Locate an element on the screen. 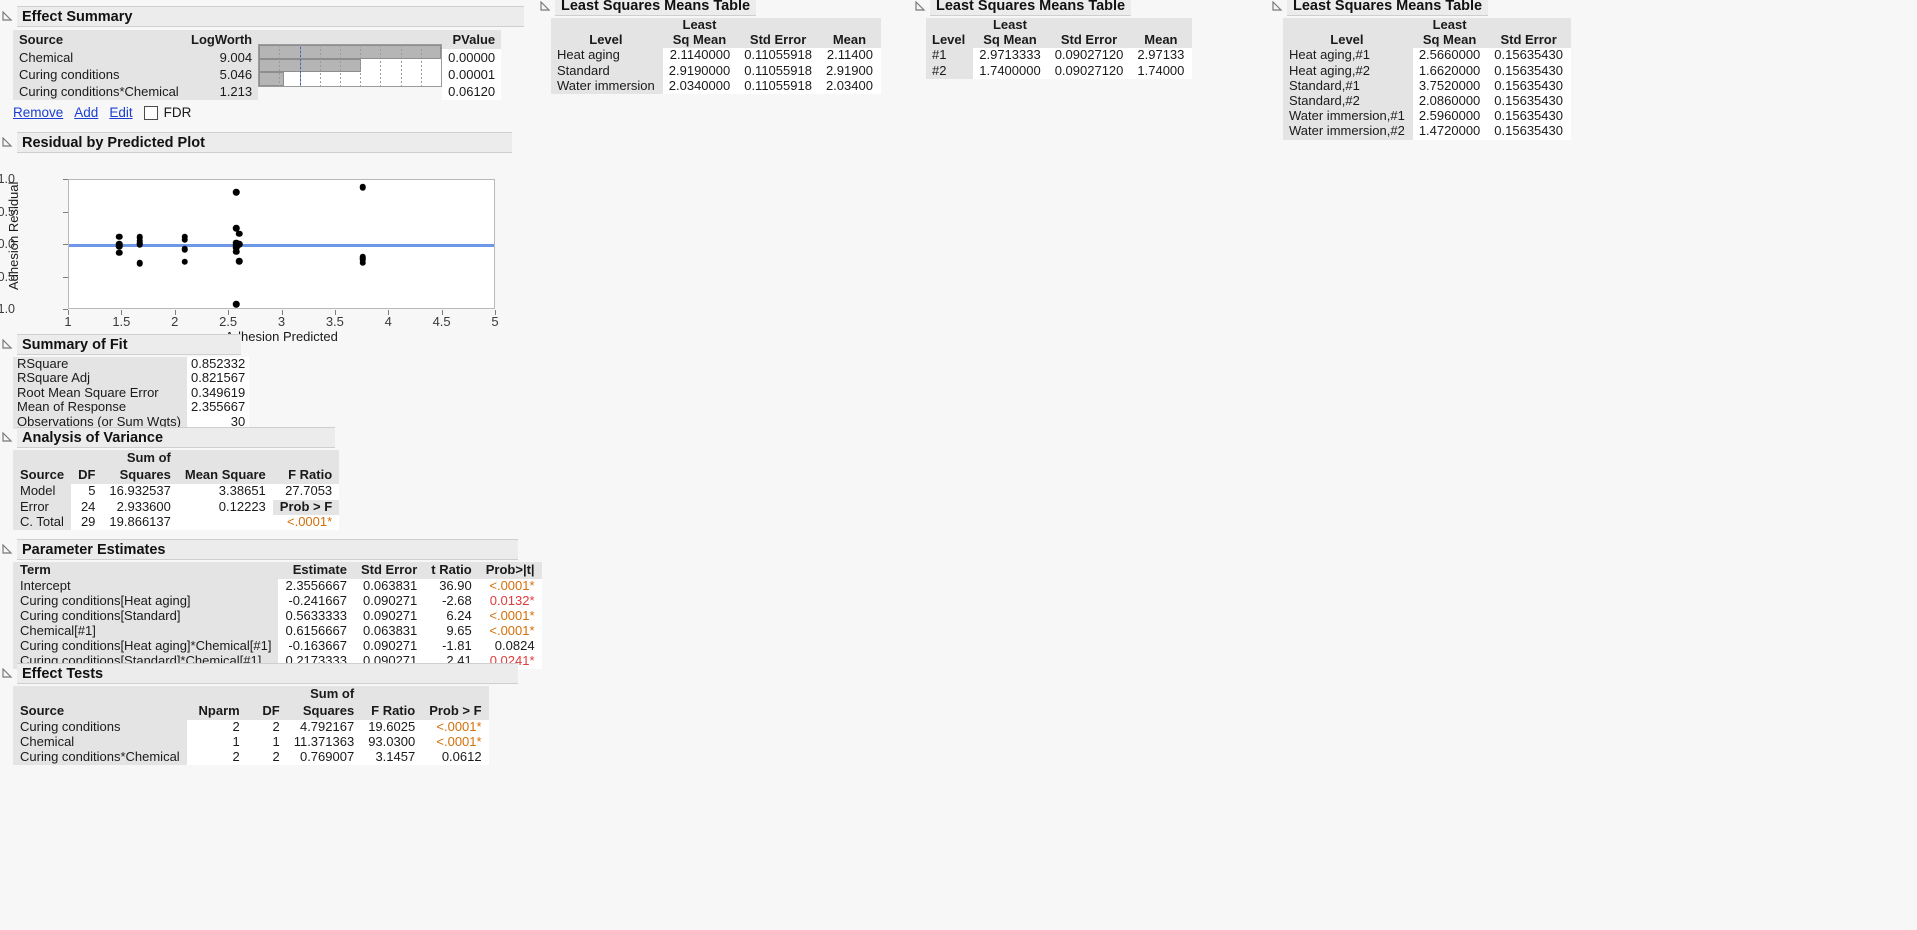 This screenshot has height=930, width=1917. cell-lsmean: 2.0860000 is located at coordinates (1450, 101).